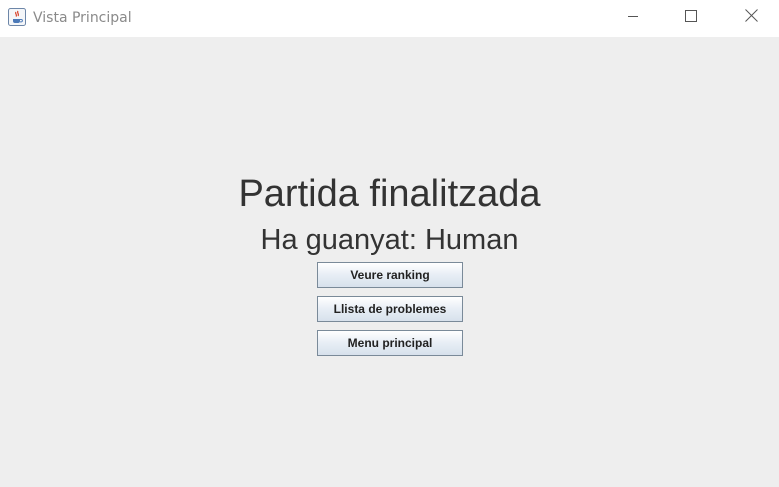  I want to click on game-over-heading: Partida finalitzada, so click(389, 194).